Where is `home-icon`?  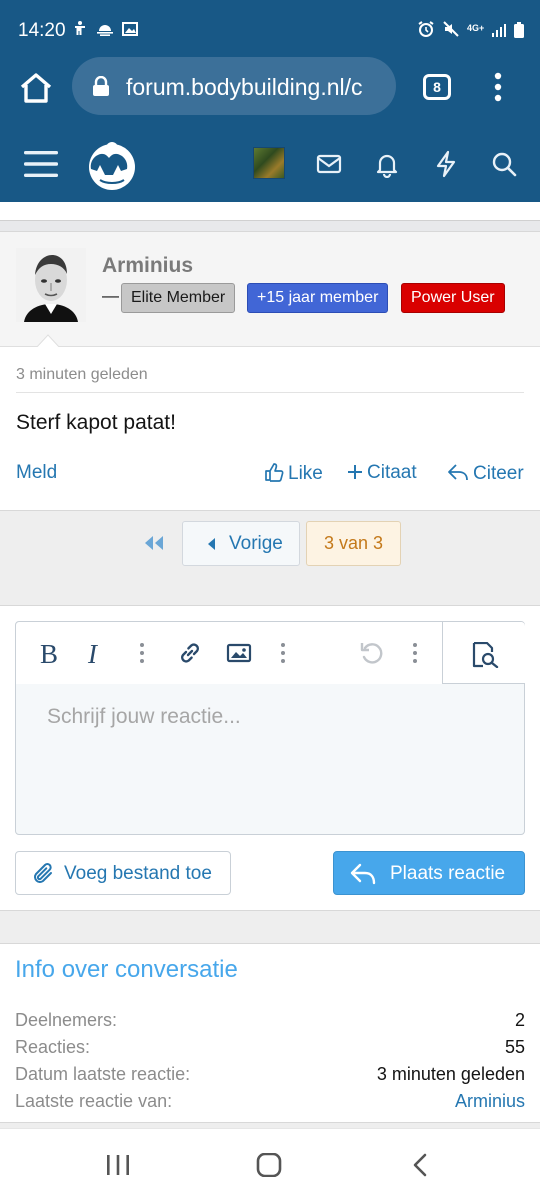
home-icon is located at coordinates (36, 88).